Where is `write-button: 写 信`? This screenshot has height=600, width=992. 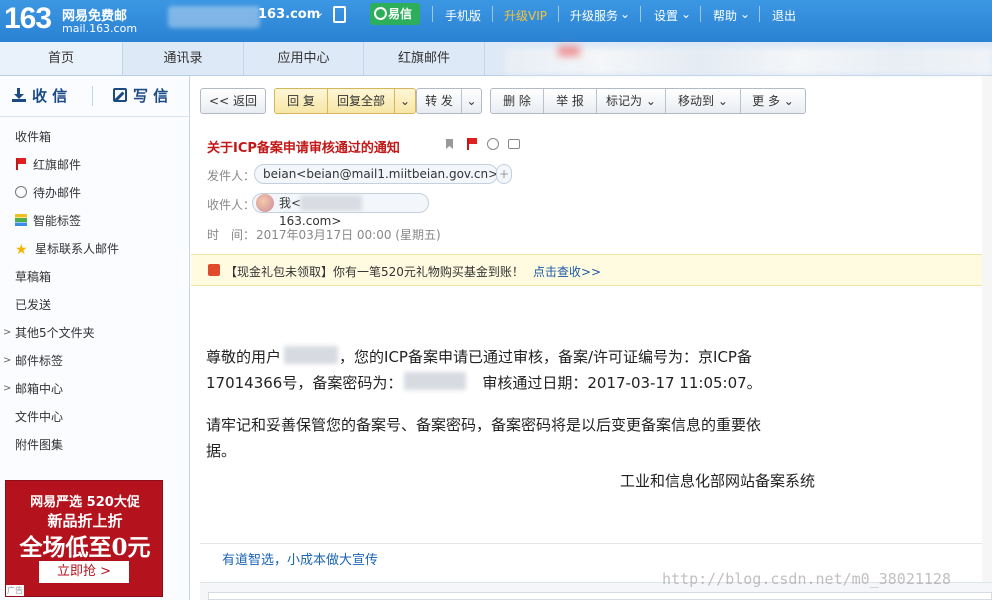
write-button: 写 信 is located at coordinates (140, 96).